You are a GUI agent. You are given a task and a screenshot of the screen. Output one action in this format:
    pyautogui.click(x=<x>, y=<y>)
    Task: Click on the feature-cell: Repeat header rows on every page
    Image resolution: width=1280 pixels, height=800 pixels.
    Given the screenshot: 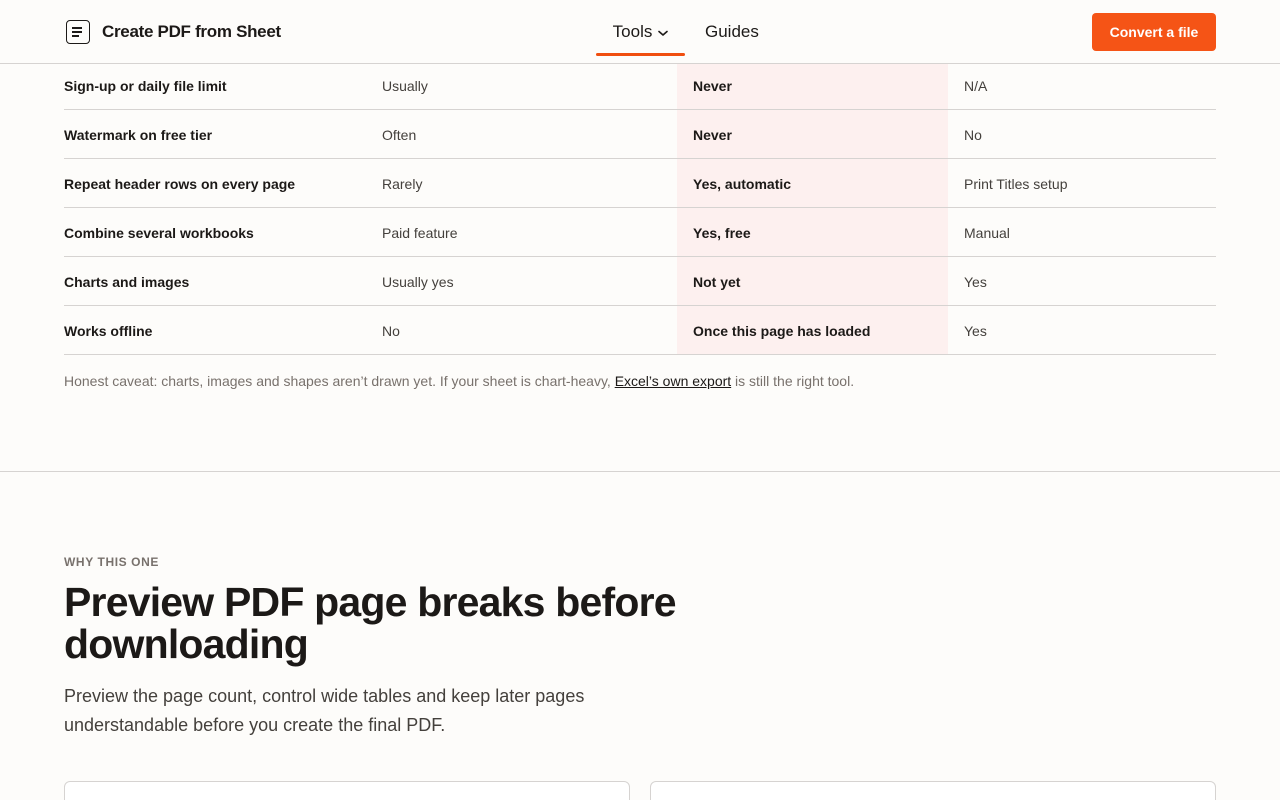 What is the action you would take?
    pyautogui.click(x=180, y=183)
    